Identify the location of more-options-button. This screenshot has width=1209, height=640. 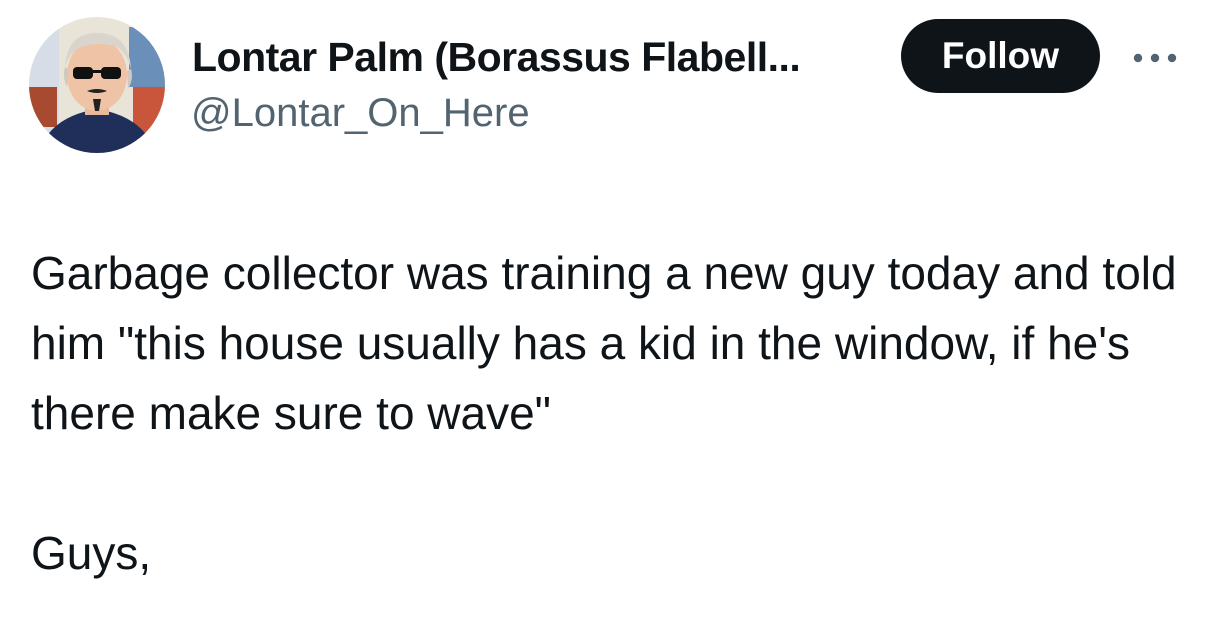
(1155, 58).